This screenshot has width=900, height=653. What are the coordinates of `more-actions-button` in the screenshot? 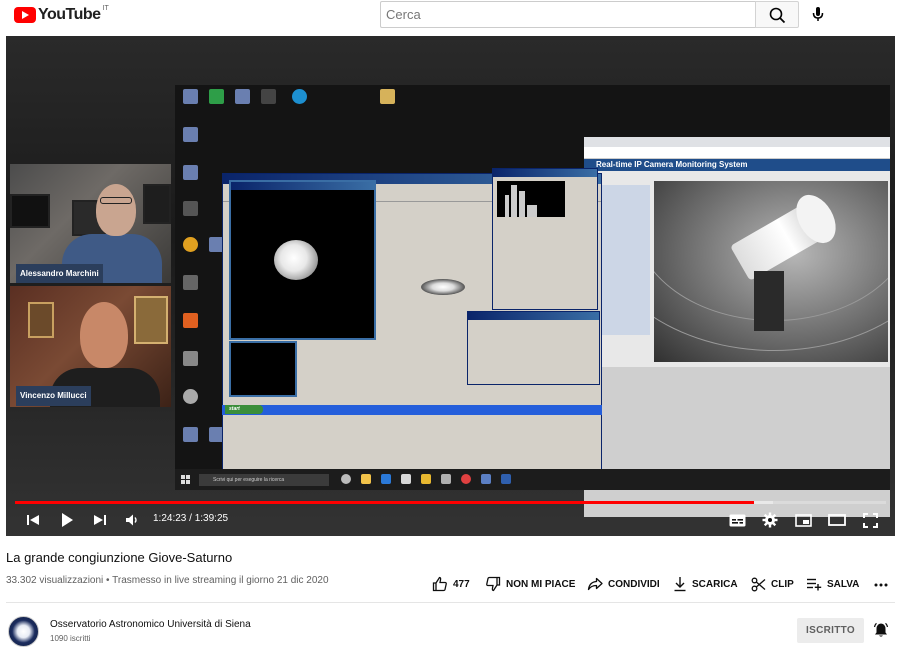 It's located at (881, 585).